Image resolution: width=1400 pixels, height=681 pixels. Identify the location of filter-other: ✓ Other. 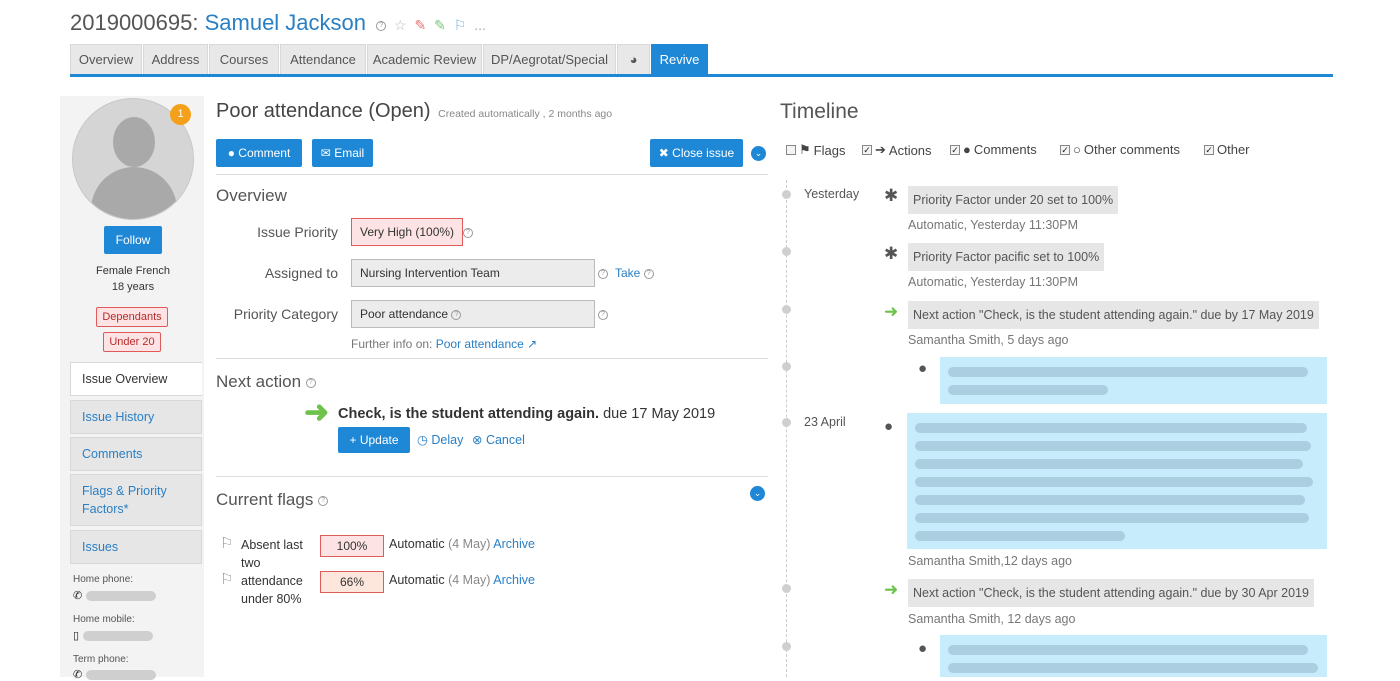
(1227, 149).